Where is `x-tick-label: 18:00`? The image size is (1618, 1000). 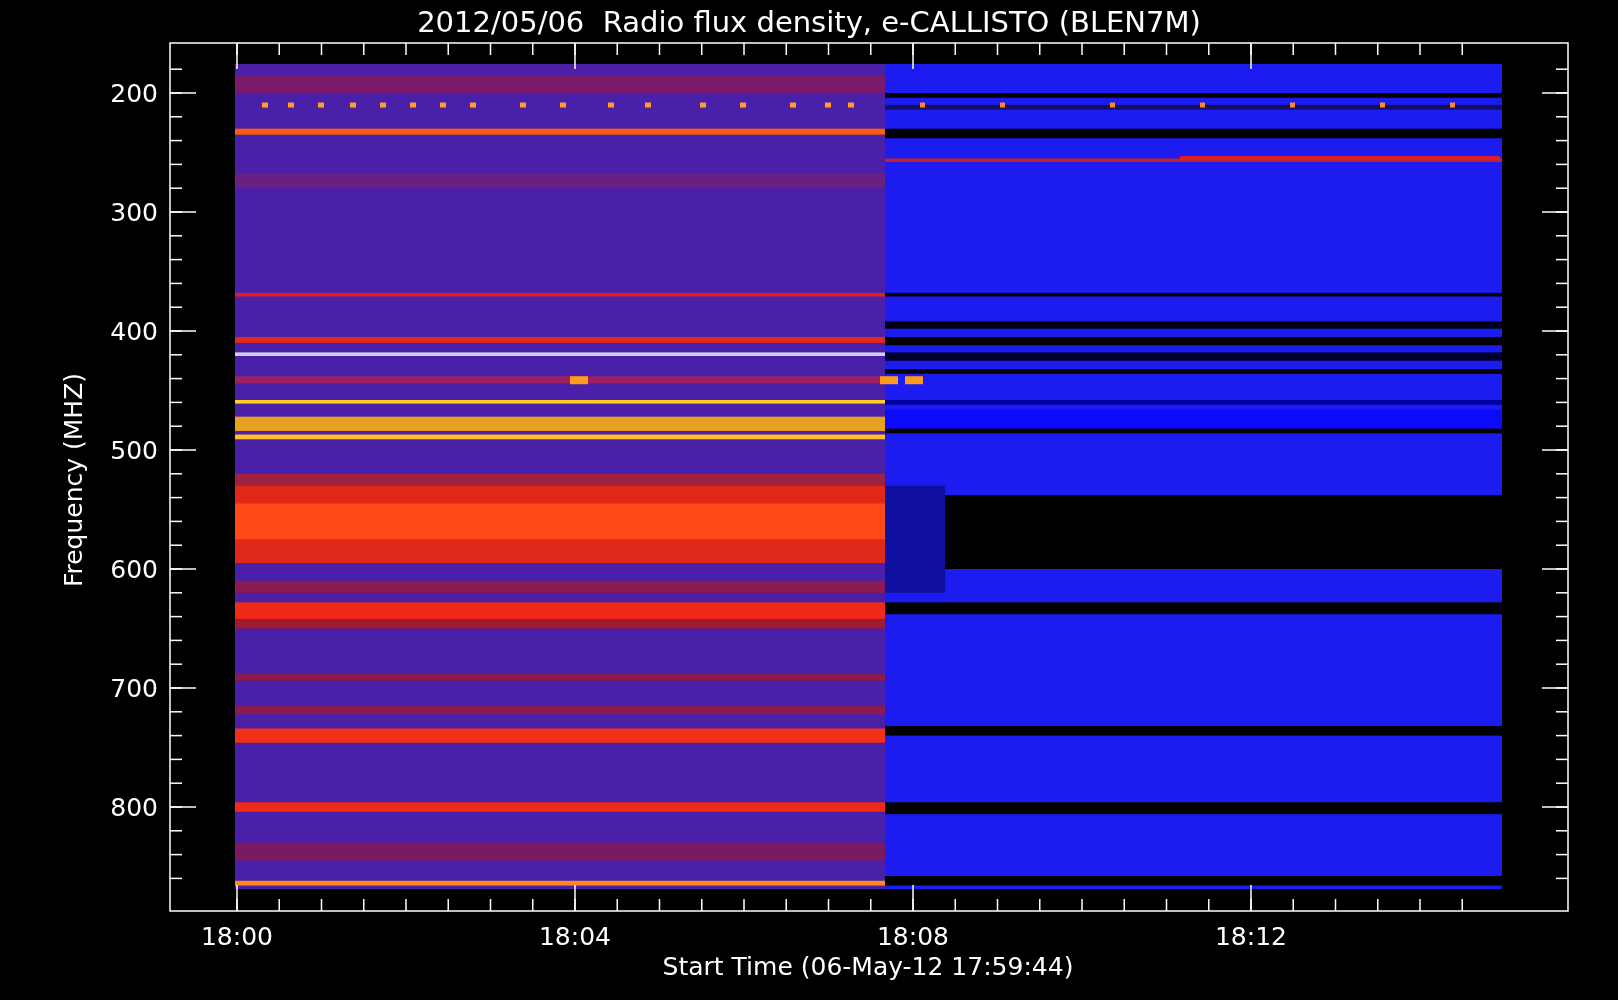
x-tick-label: 18:00 is located at coordinates (237, 936).